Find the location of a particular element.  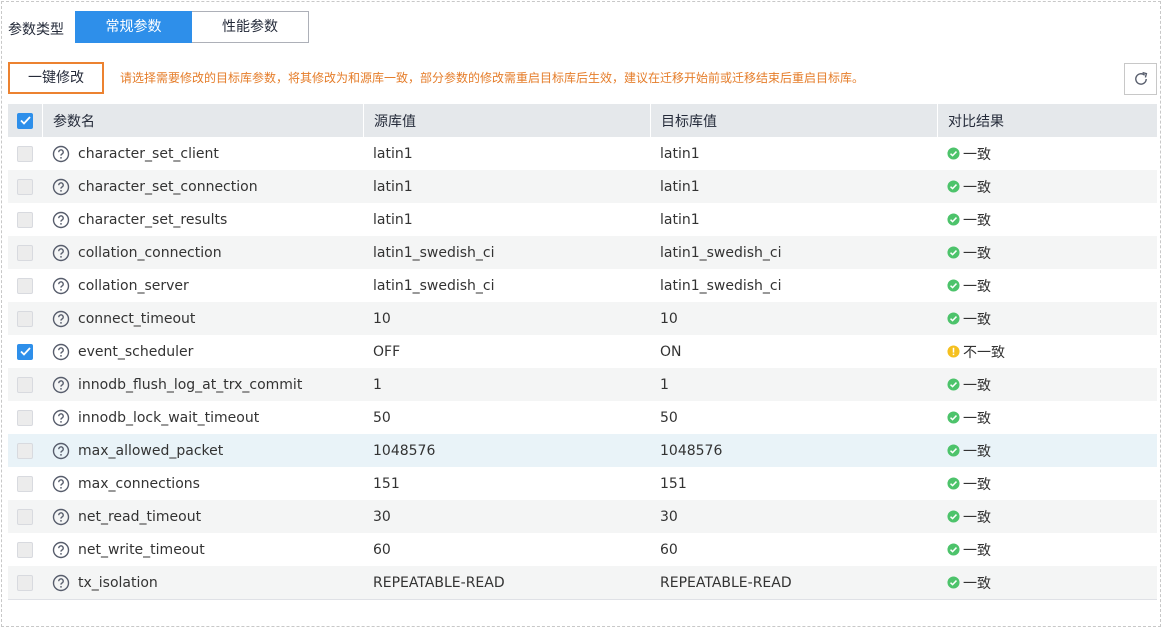

target-value: 30 is located at coordinates (669, 516).